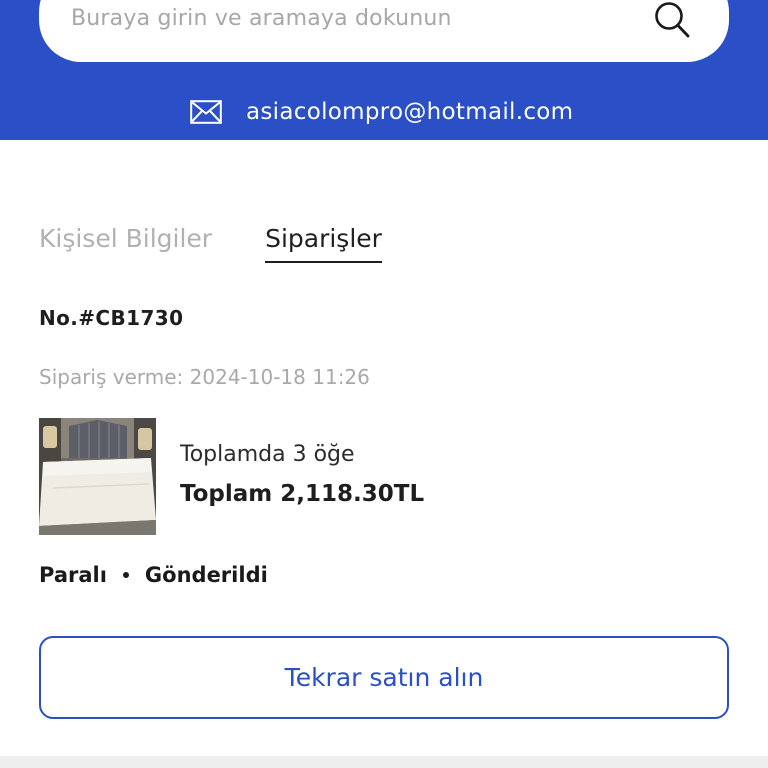 This screenshot has width=768, height=768. I want to click on profile-tabs: Kişisel Bilgiler Siparişler, so click(210, 242).